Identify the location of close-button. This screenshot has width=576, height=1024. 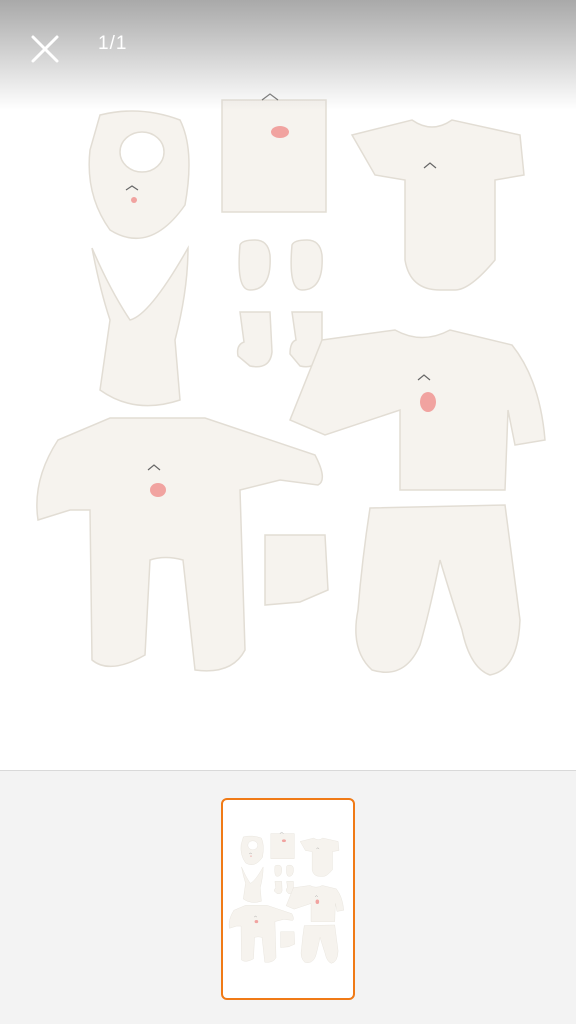
(45, 49).